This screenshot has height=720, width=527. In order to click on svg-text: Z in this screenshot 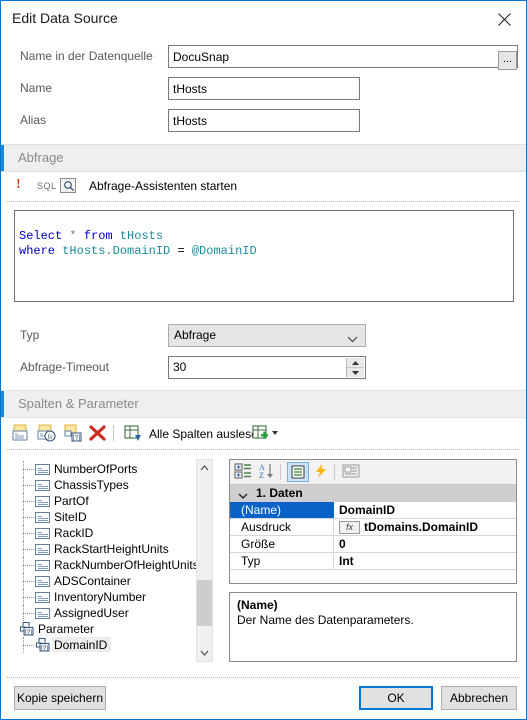, I will do `click(261, 475)`.